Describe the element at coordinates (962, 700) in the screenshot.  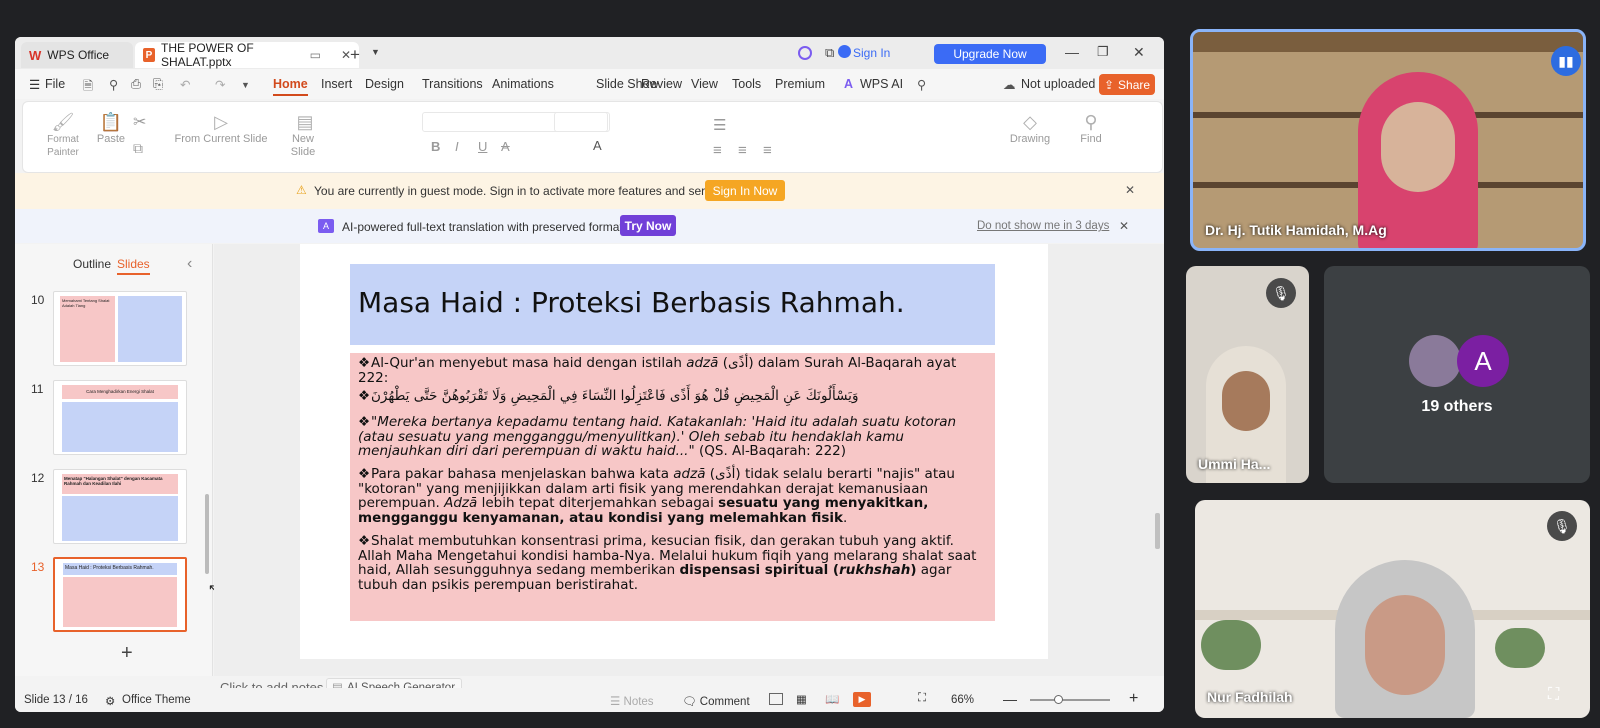
I see `zoom-level: 66%` at that location.